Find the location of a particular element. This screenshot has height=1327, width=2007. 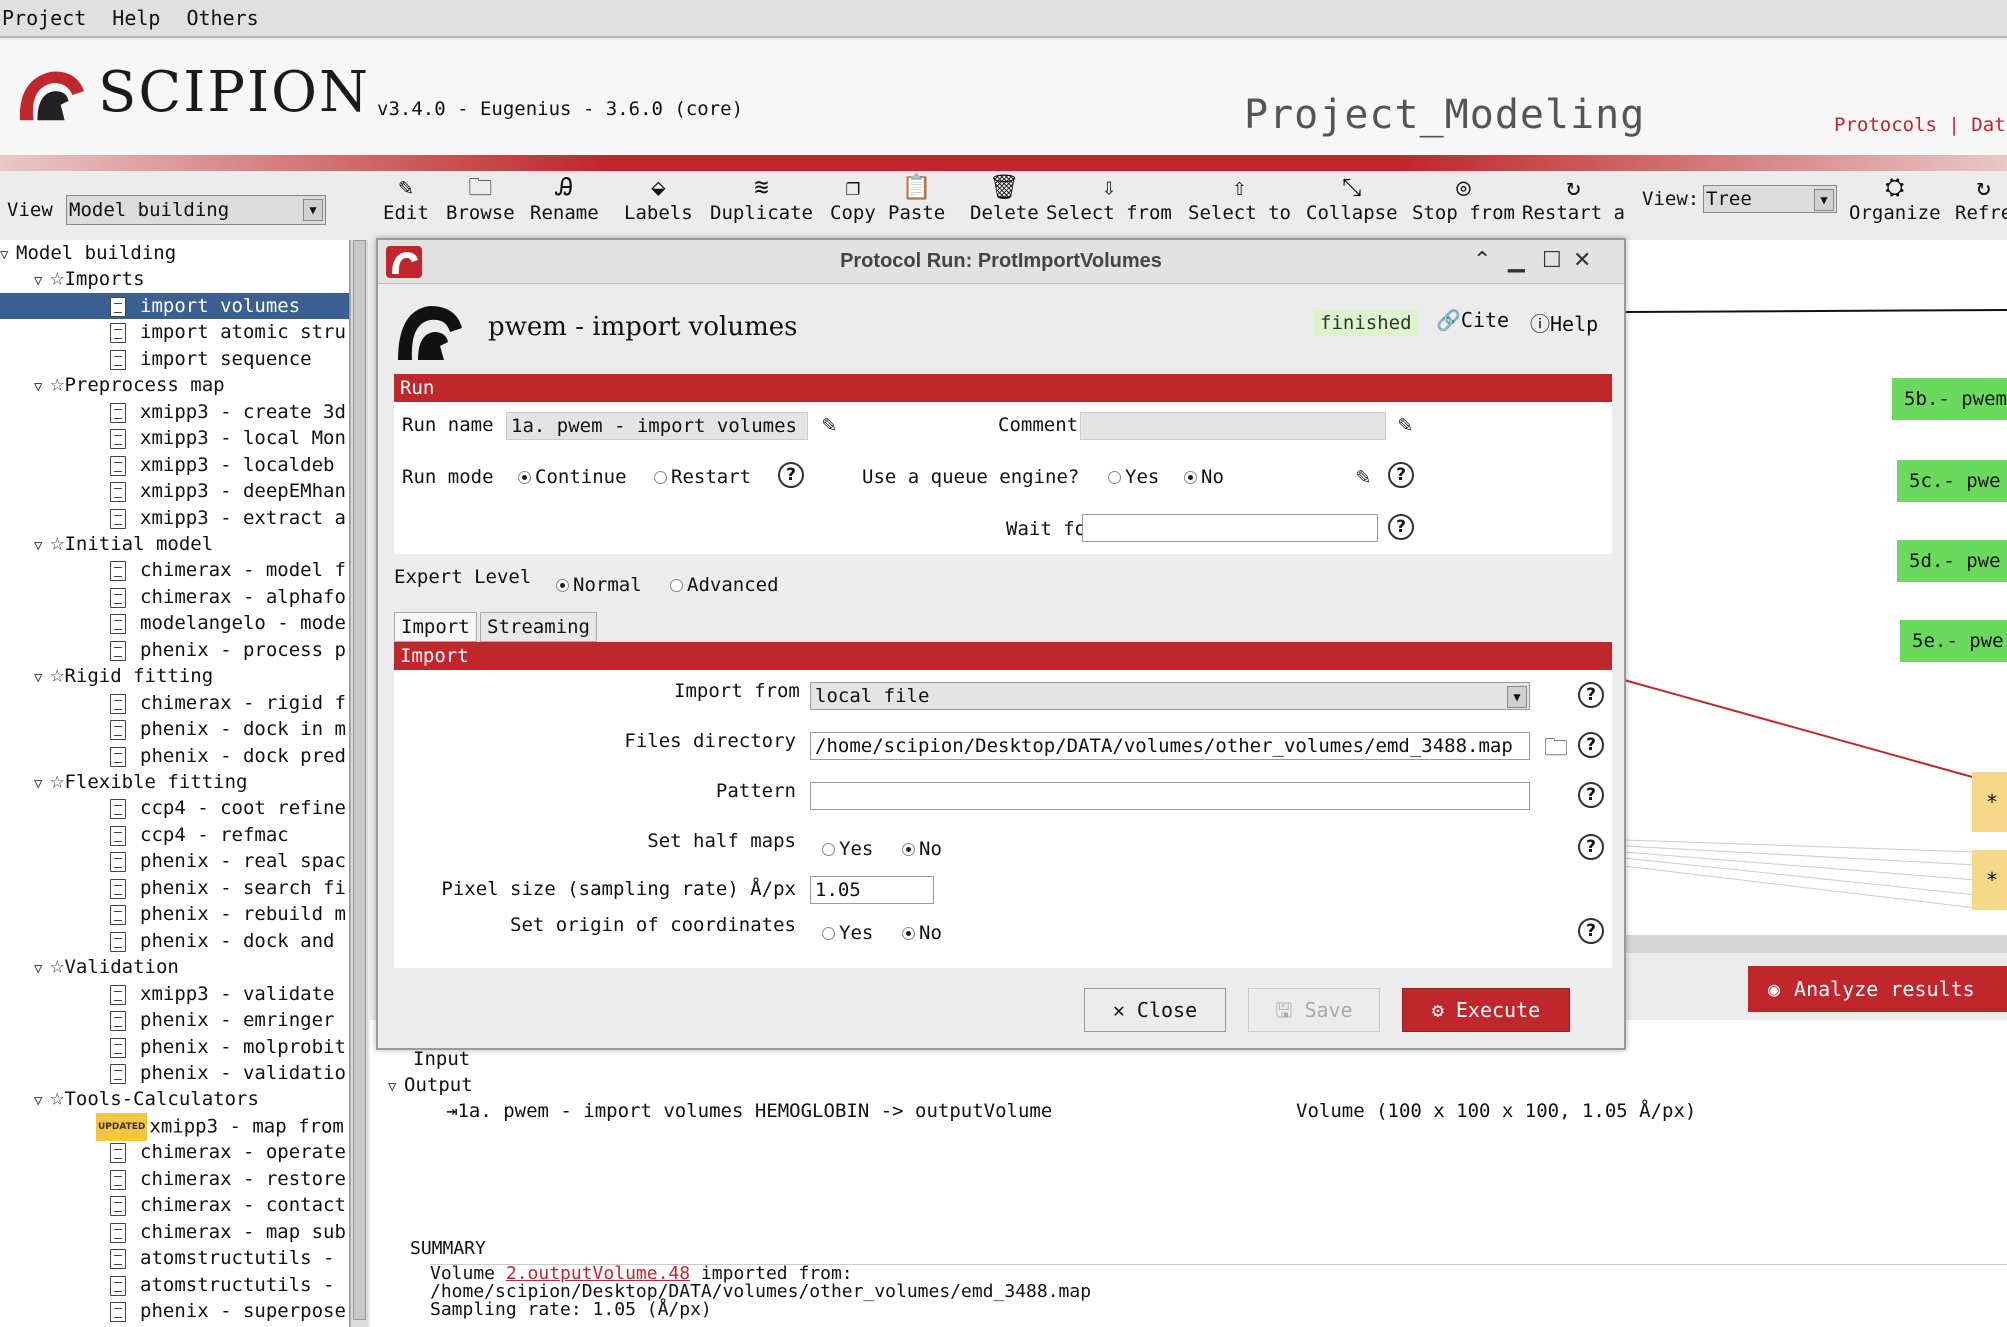

help-button: ⓘHelp is located at coordinates (1564, 322).